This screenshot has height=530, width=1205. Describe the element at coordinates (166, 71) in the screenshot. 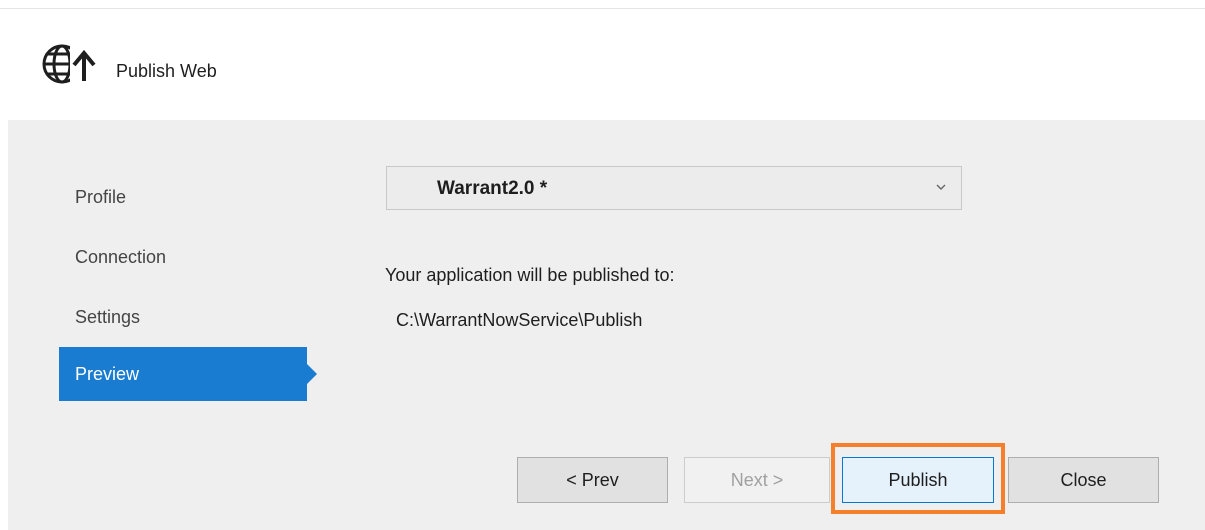

I see `dialog-title: Publish Web` at that location.